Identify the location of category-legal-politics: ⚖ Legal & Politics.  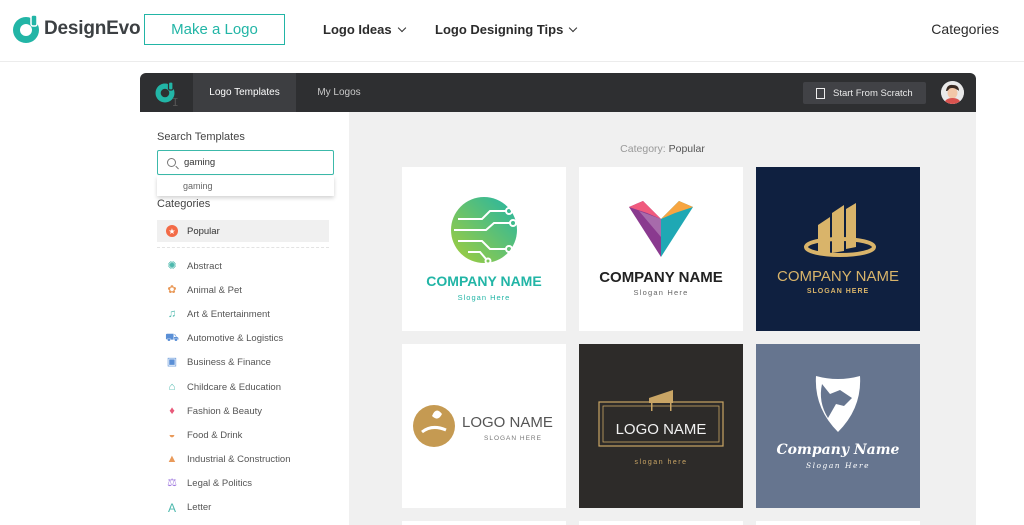
(228, 484).